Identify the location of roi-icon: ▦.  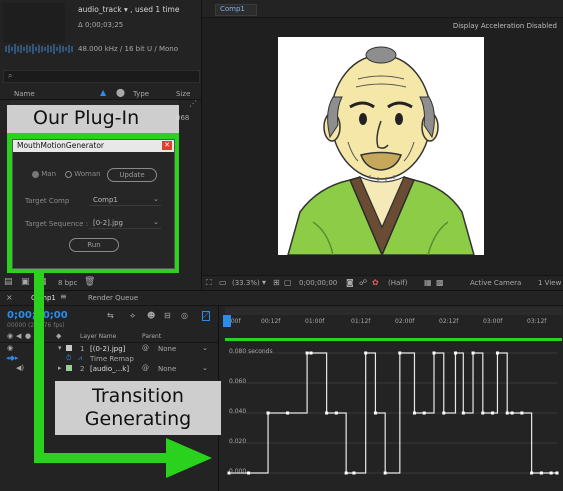
(428, 282).